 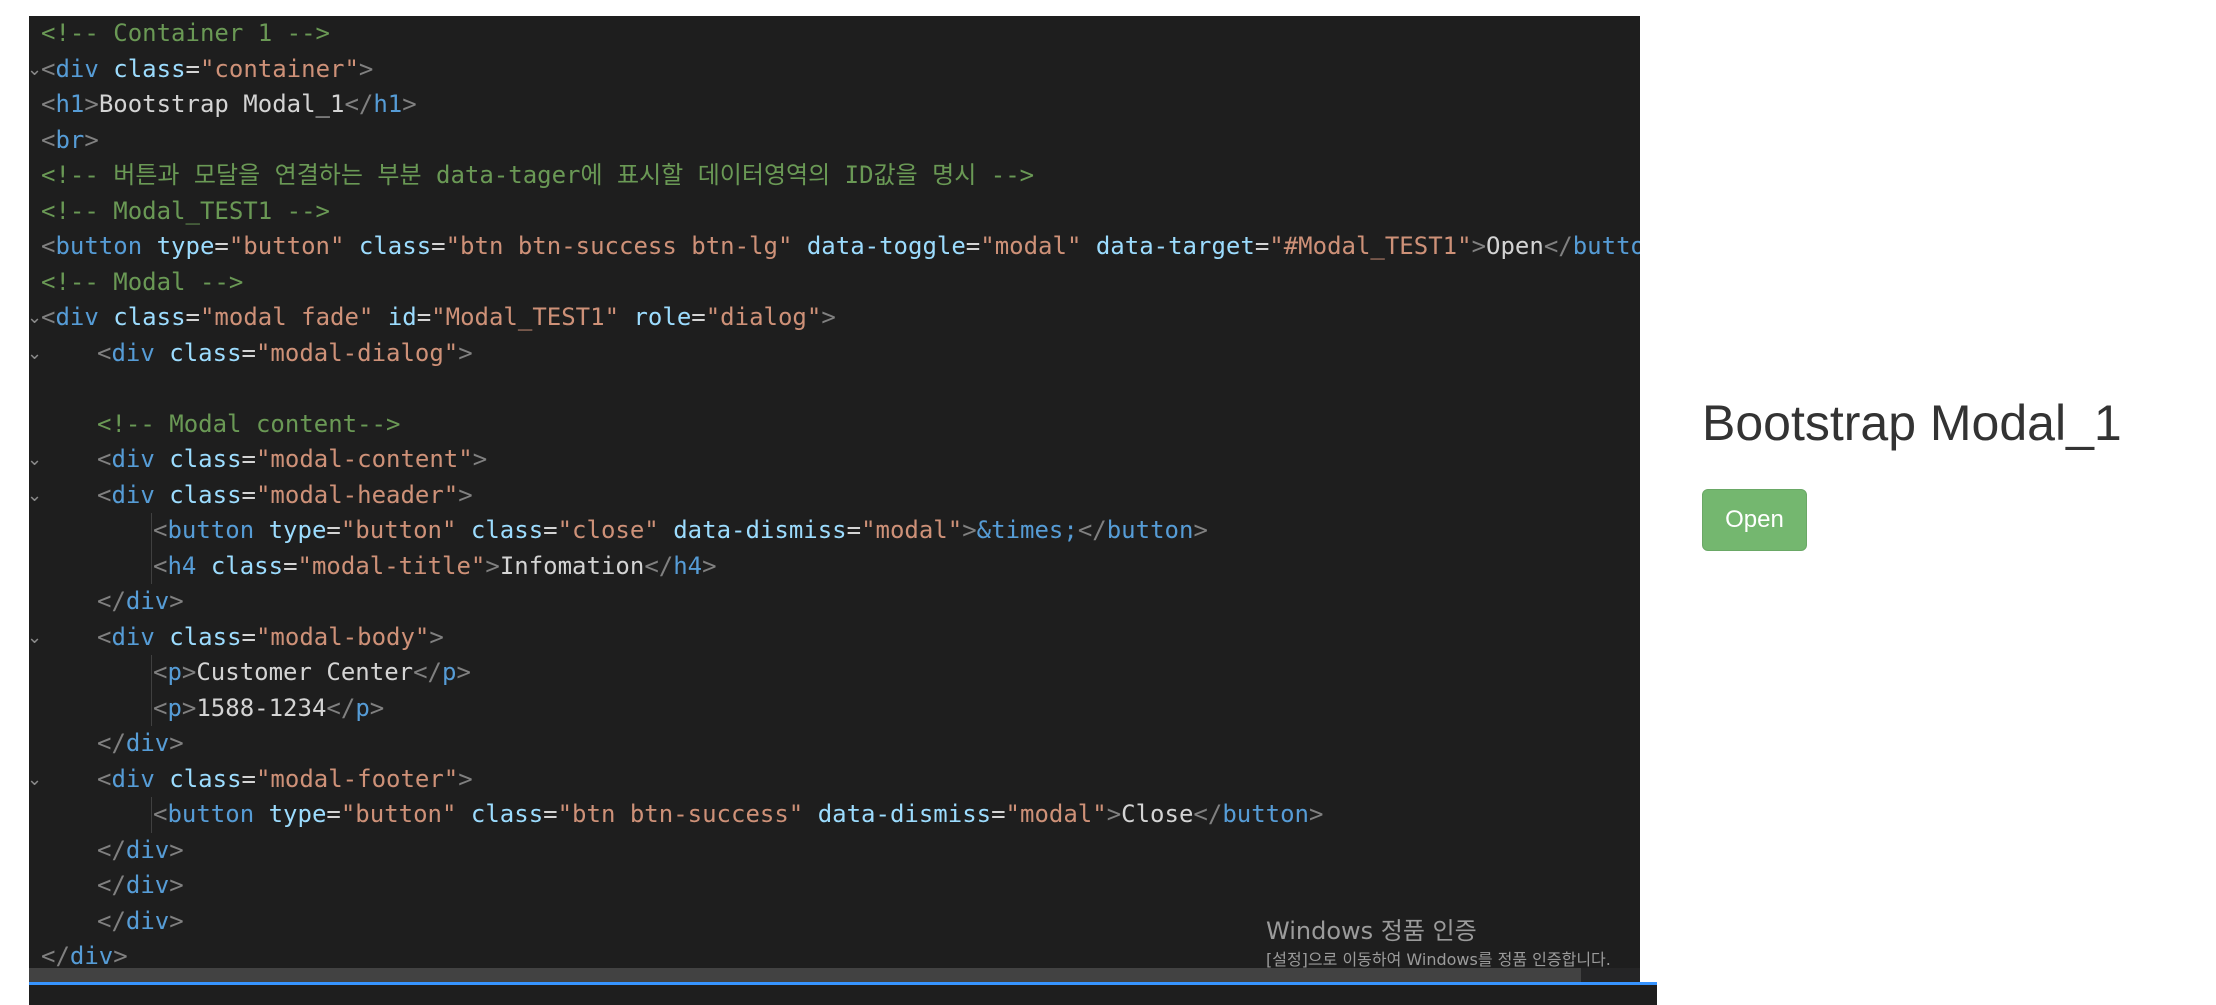 What do you see at coordinates (179, 211) in the screenshot?
I see `code-line: <!-- Modal_TEST1 -->` at bounding box center [179, 211].